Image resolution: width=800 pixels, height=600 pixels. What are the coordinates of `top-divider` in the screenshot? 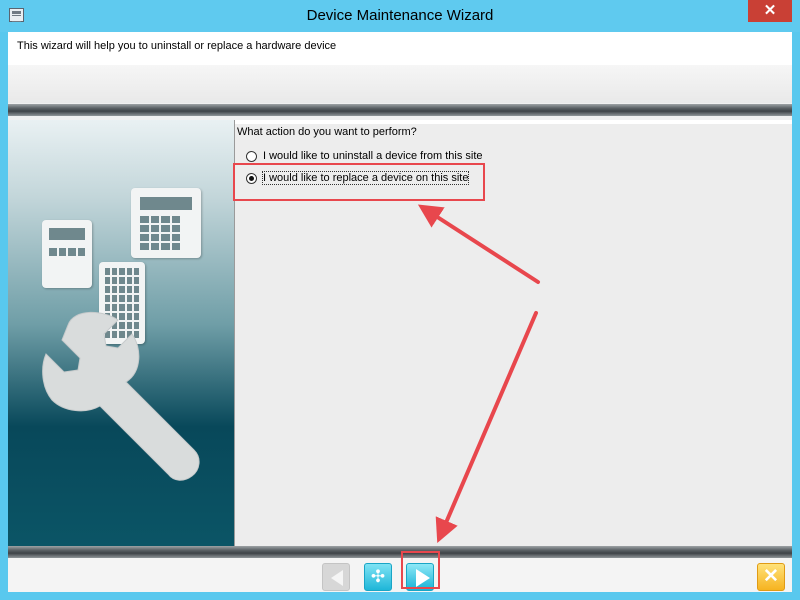 It's located at (400, 110).